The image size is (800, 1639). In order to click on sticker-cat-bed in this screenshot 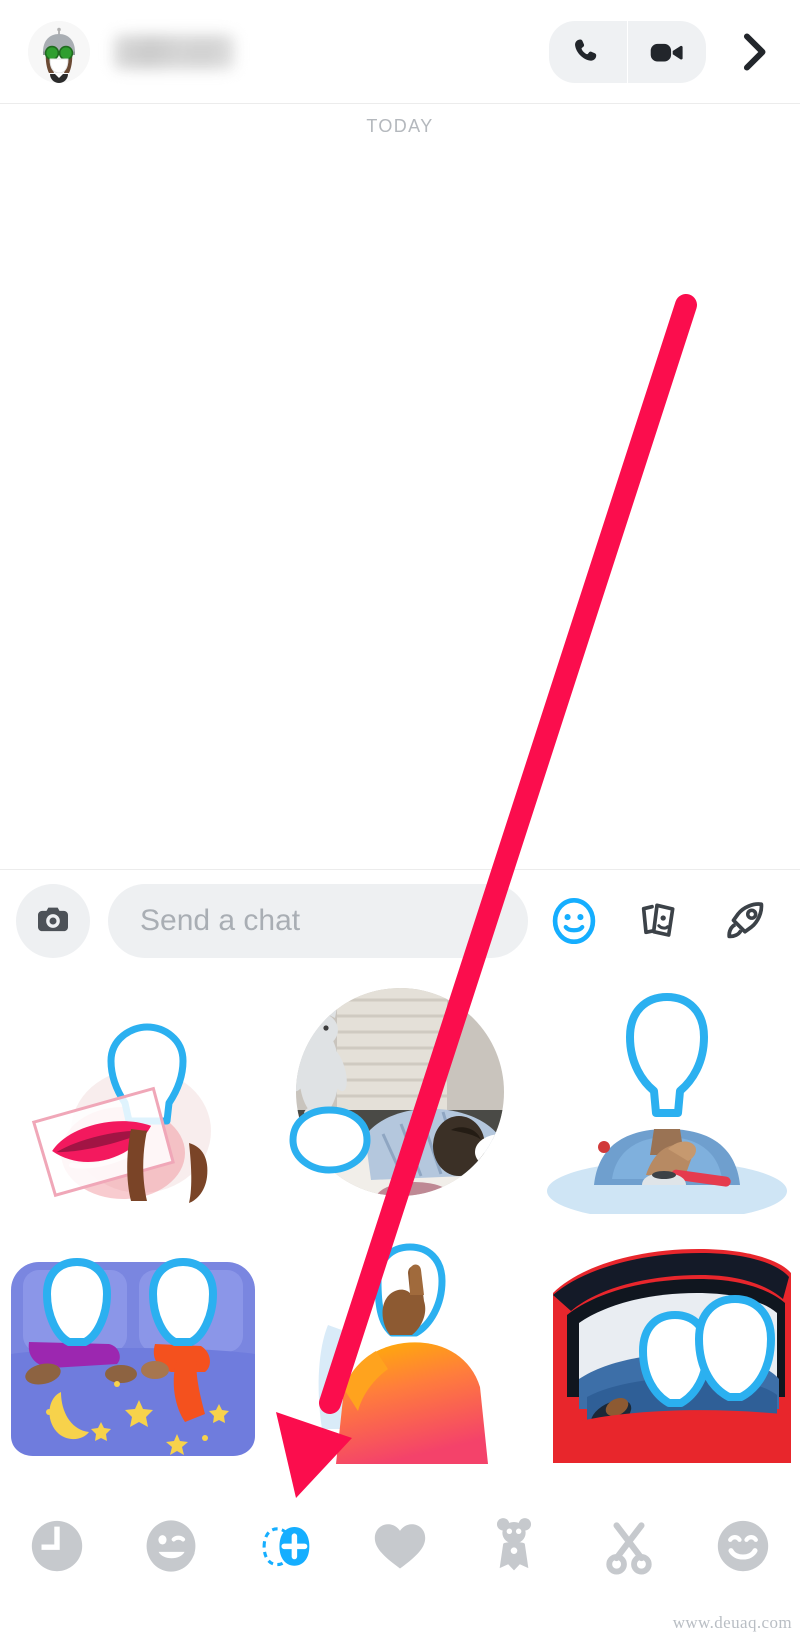, I will do `click(400, 1096)`.